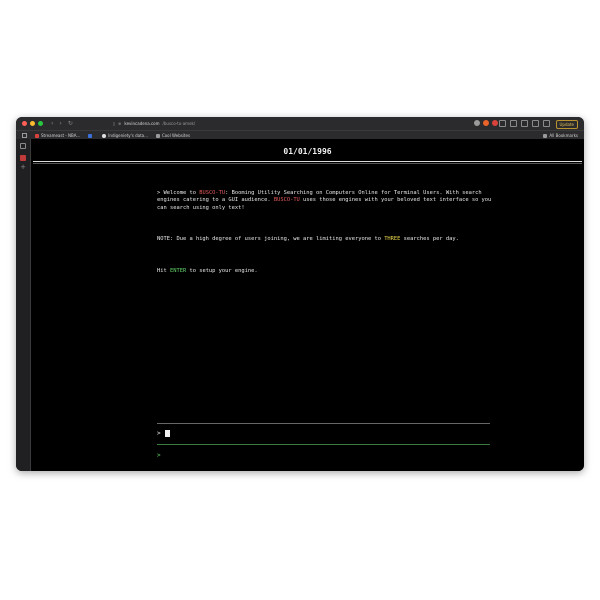 The width and height of the screenshot is (600, 600). What do you see at coordinates (23, 305) in the screenshot?
I see `browser-sidebar: +` at bounding box center [23, 305].